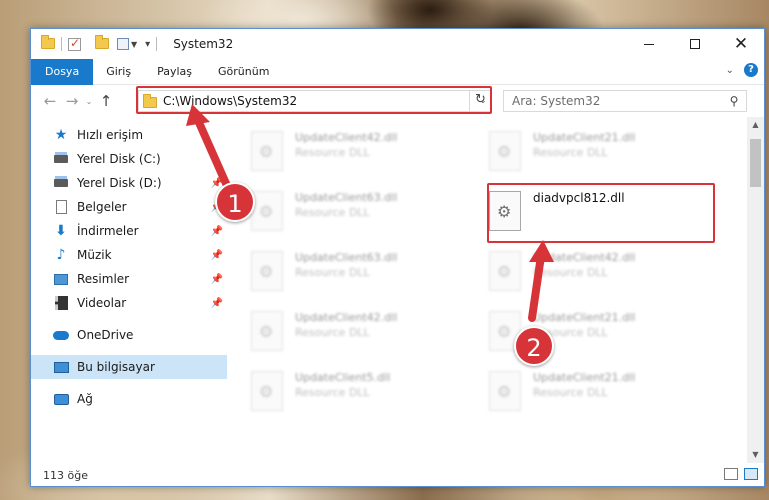 The height and width of the screenshot is (500, 769). Describe the element at coordinates (74, 43) in the screenshot. I see `properties-check-icon` at that location.